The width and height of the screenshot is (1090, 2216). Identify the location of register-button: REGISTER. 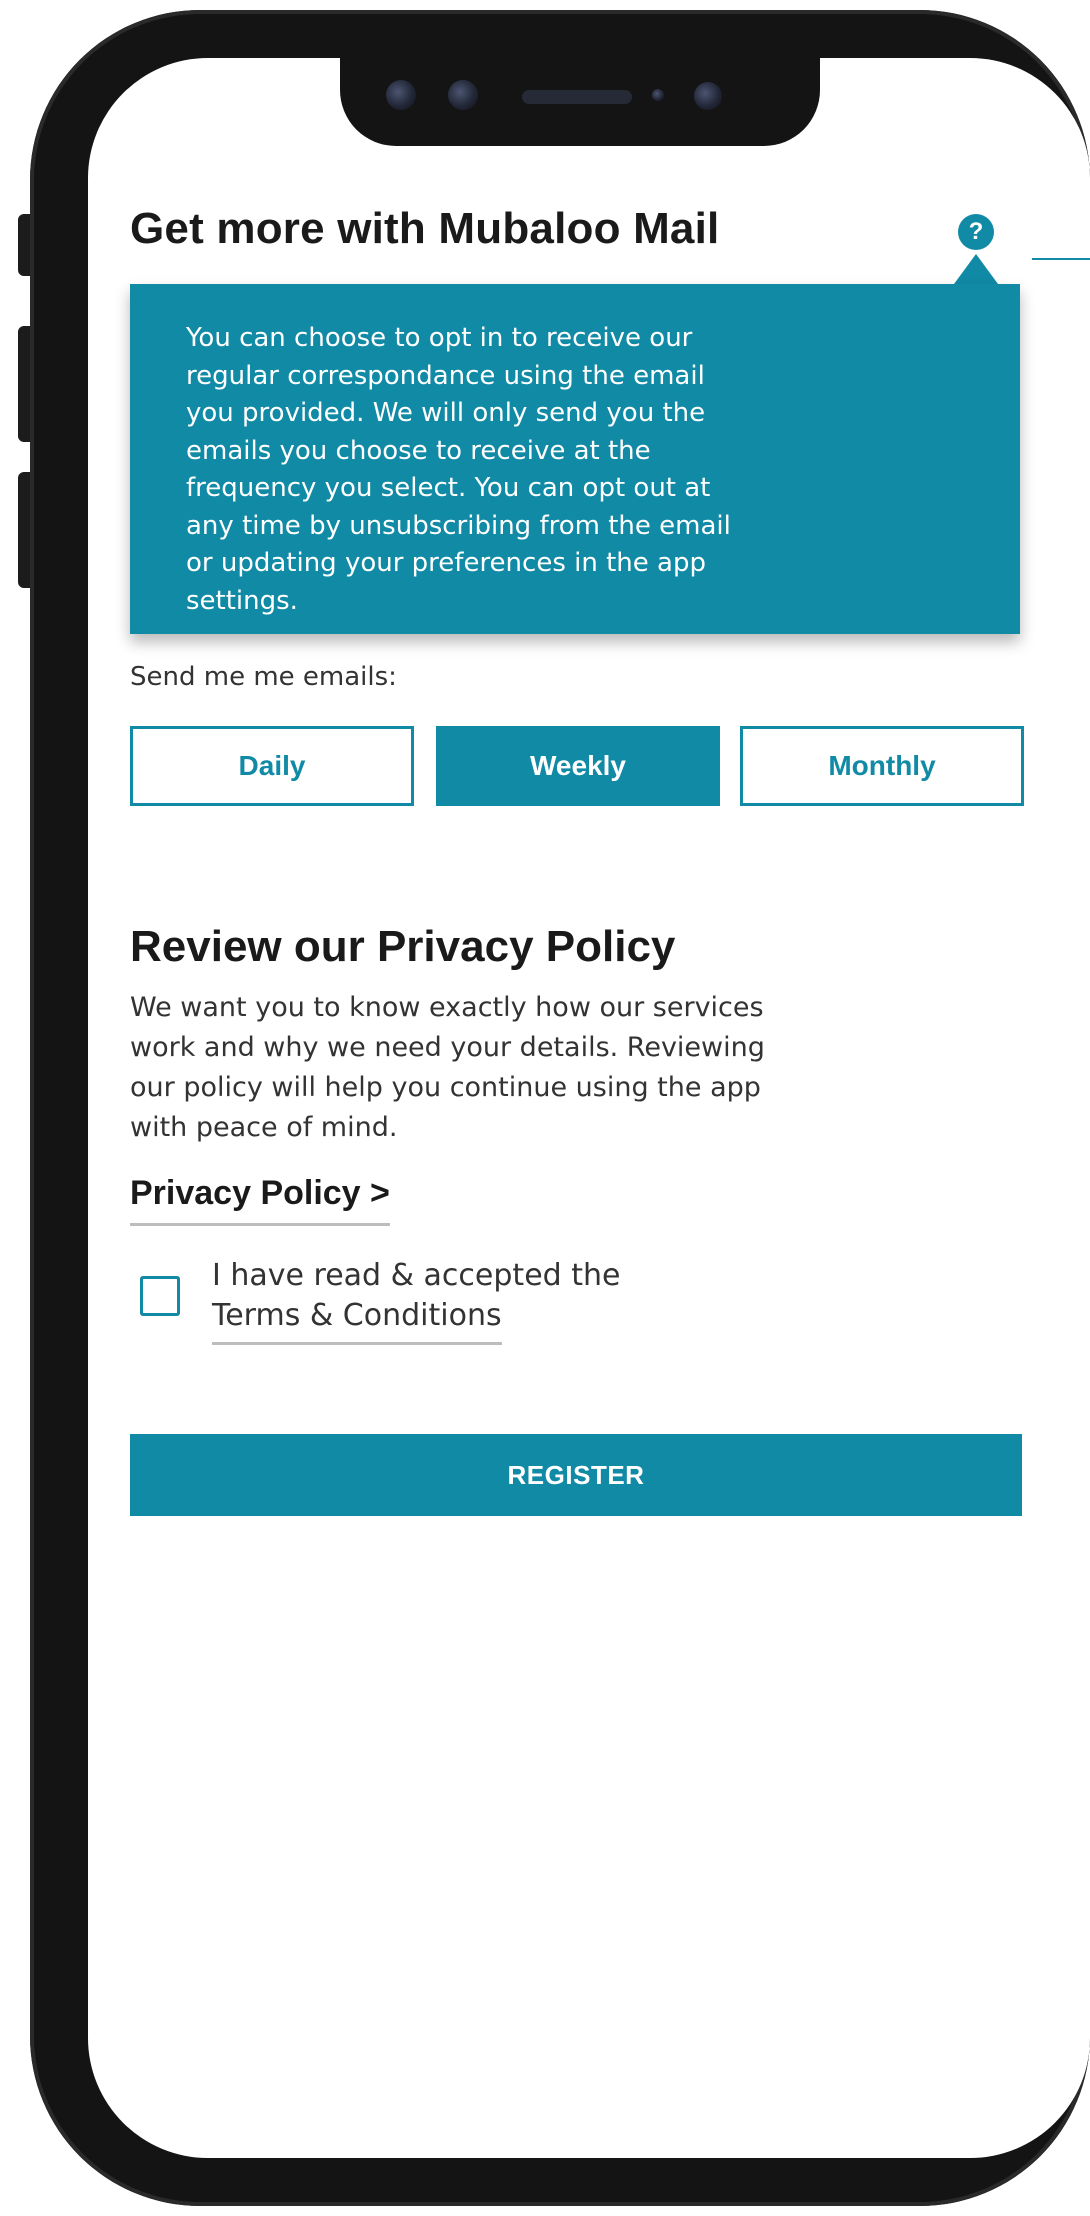
(576, 1475).